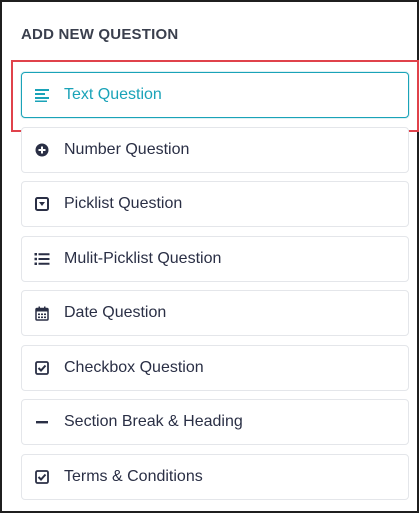 This screenshot has width=419, height=513. Describe the element at coordinates (153, 421) in the screenshot. I see `option-label: Section Break & Heading` at that location.